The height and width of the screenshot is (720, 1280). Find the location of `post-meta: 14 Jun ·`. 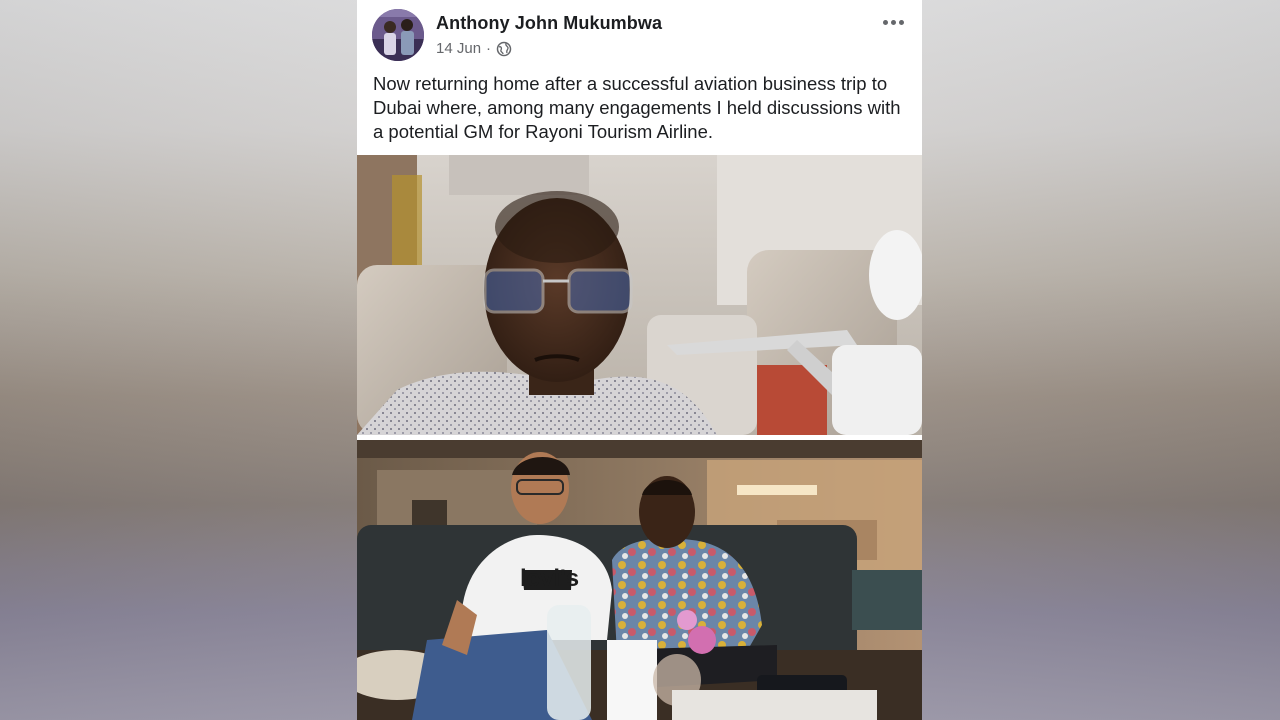

post-meta: 14 Jun · is located at coordinates (474, 48).